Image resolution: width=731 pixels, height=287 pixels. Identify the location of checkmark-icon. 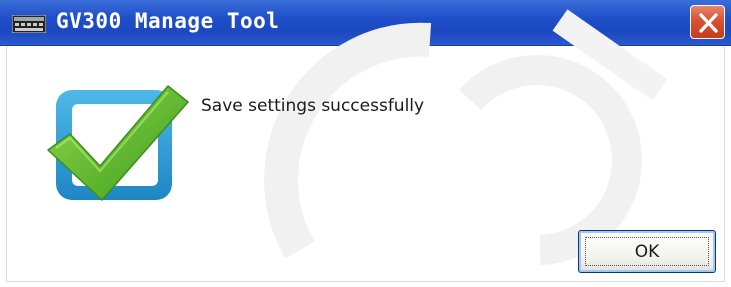
(118, 143).